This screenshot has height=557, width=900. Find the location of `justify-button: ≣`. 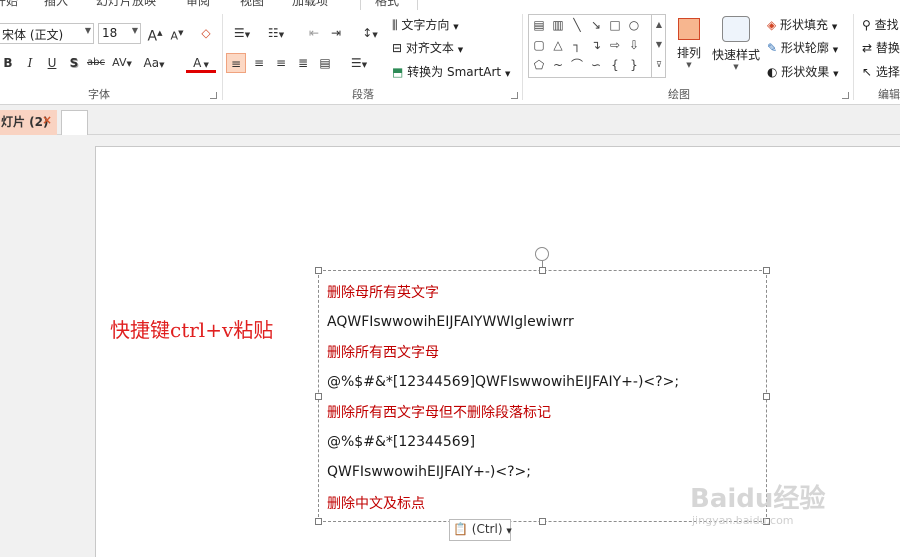

justify-button: ≣ is located at coordinates (303, 63).